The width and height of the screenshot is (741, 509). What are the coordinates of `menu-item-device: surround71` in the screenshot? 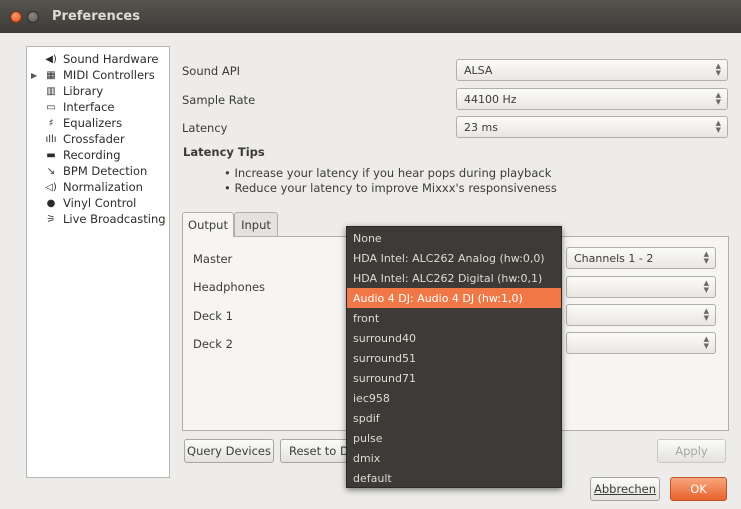 It's located at (454, 378).